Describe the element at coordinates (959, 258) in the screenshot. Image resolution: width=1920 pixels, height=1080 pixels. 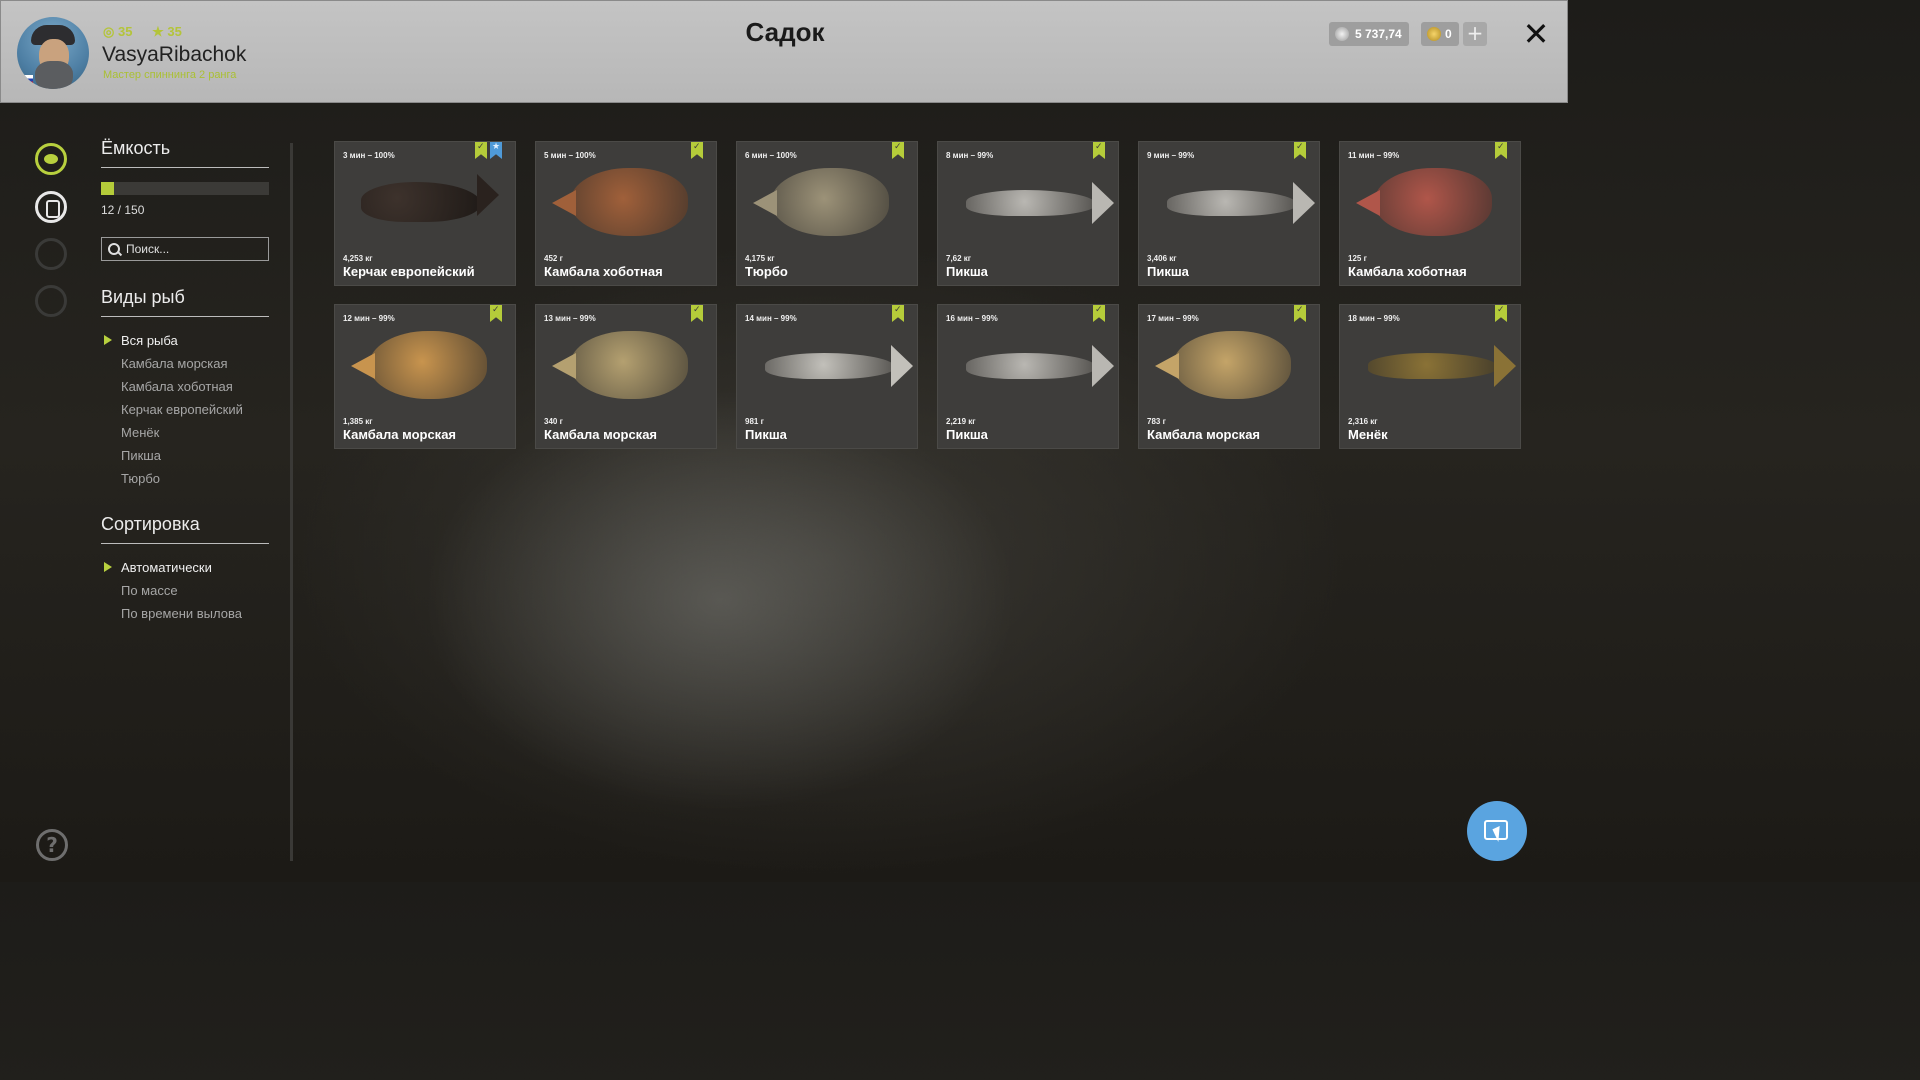
I see `fish-weight: 7,62 кг` at that location.